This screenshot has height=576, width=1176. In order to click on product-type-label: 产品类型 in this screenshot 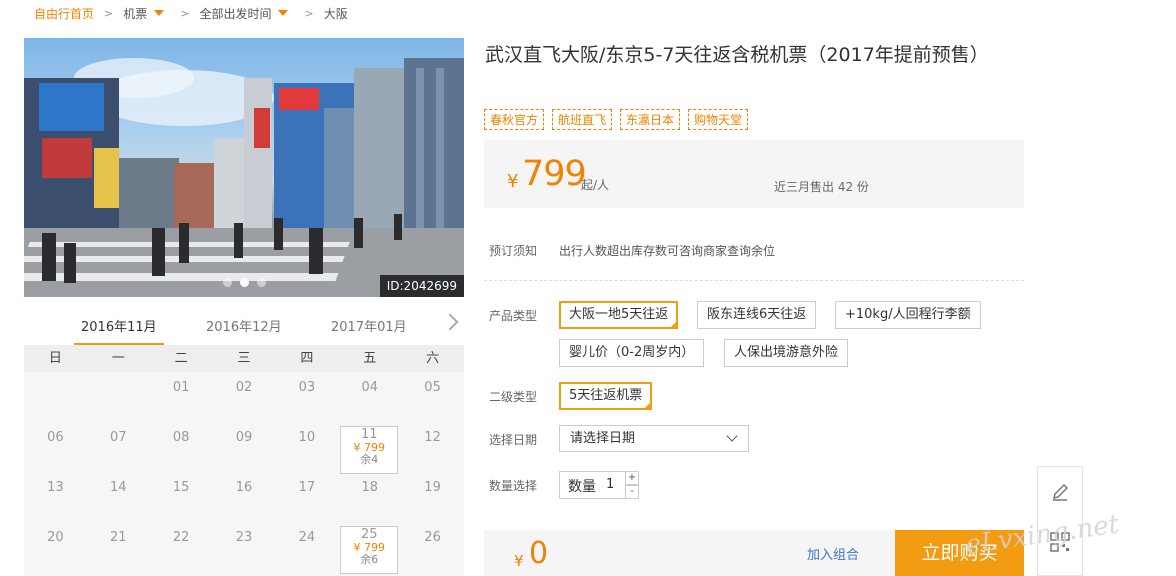, I will do `click(513, 316)`.